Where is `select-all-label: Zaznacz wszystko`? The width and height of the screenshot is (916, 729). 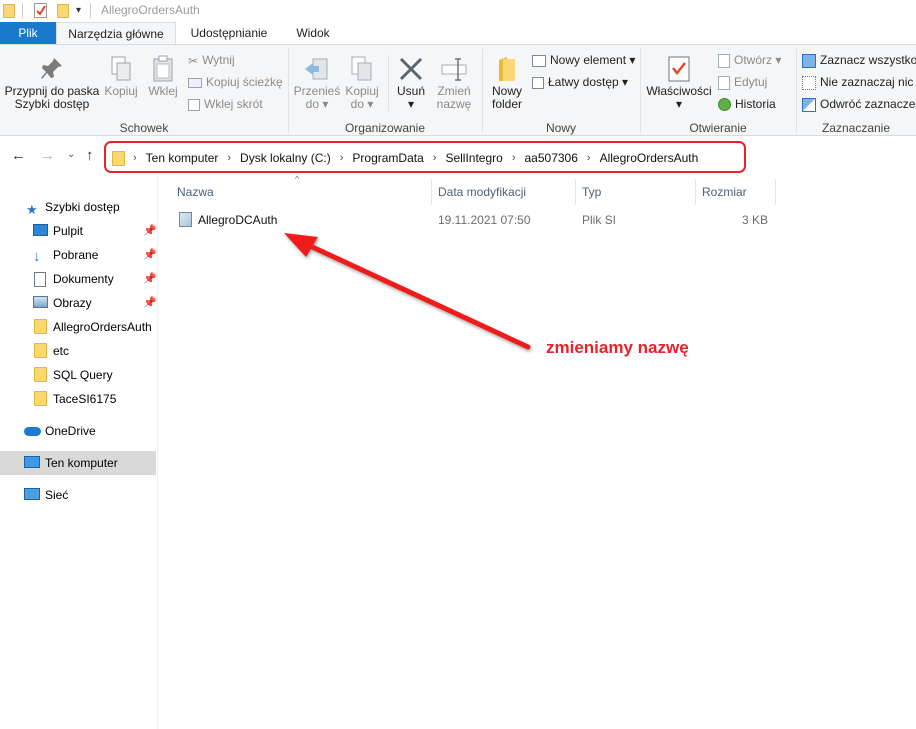
select-all-label: Zaznacz wszystko is located at coordinates (868, 60).